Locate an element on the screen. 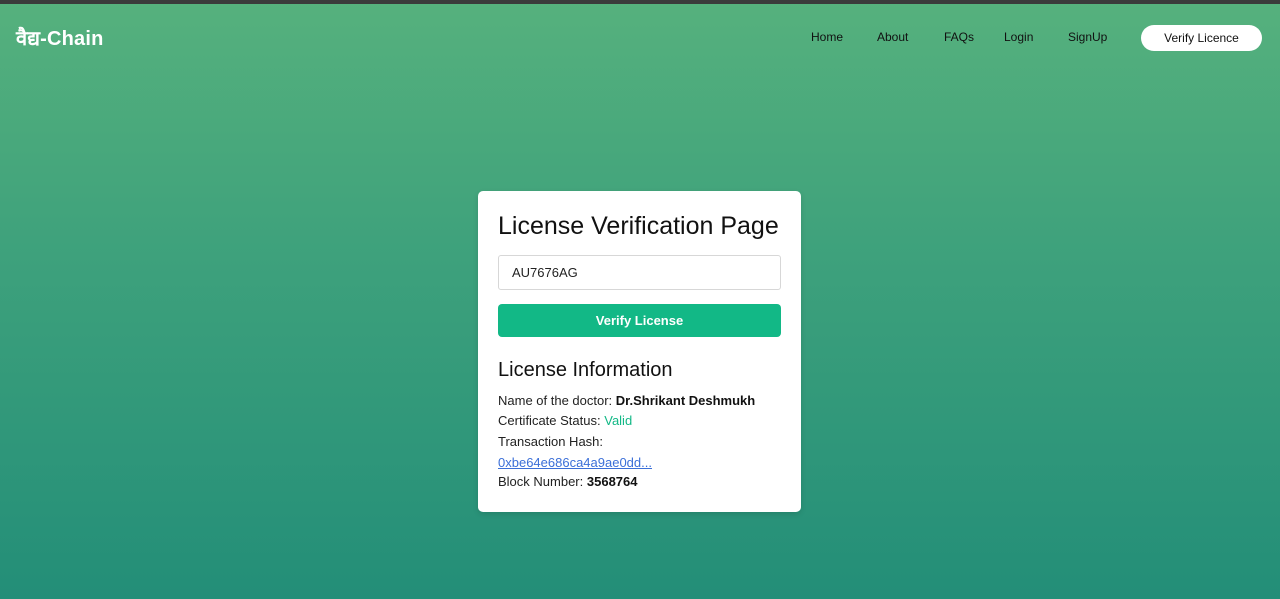  license-info-title: License Information is located at coordinates (585, 370).